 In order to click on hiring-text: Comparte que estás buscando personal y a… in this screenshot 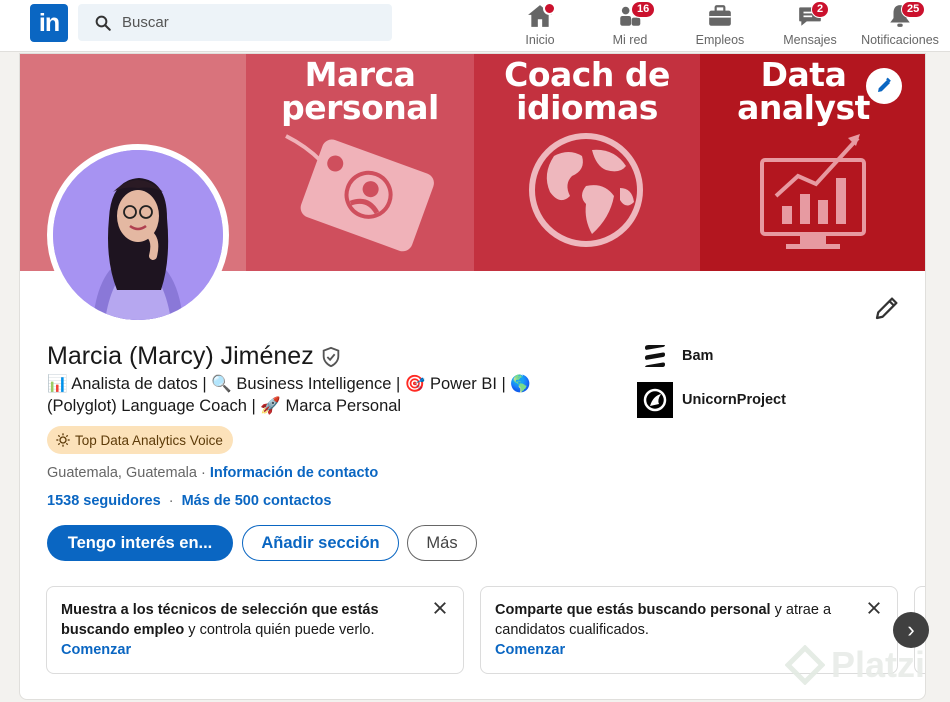, I will do `click(675, 620)`.